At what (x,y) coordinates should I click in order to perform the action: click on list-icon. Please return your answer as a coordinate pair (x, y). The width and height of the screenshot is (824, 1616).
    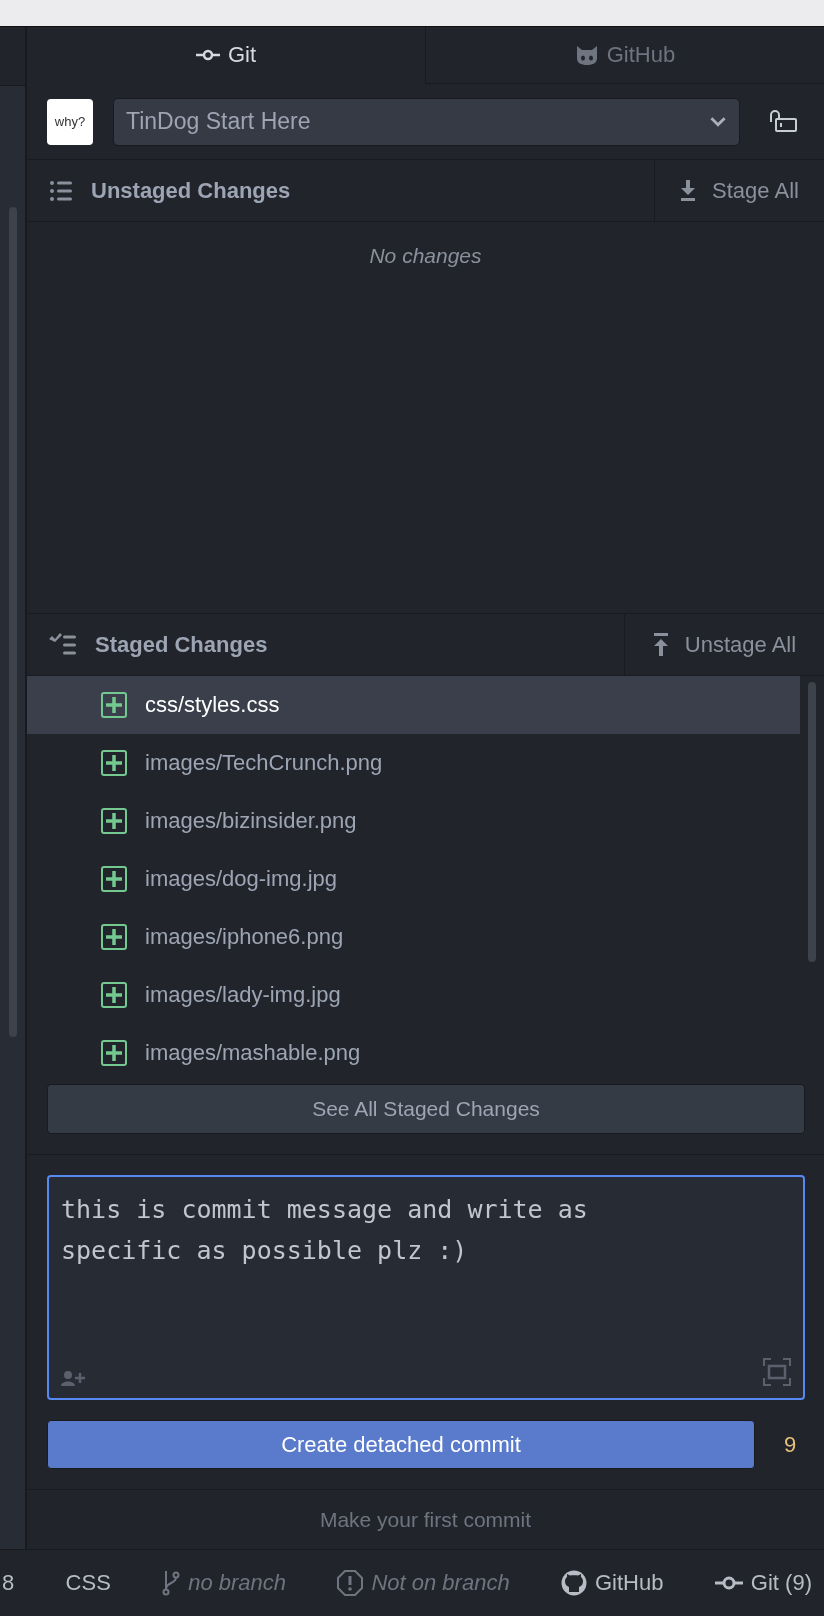
    Looking at the image, I should click on (61, 190).